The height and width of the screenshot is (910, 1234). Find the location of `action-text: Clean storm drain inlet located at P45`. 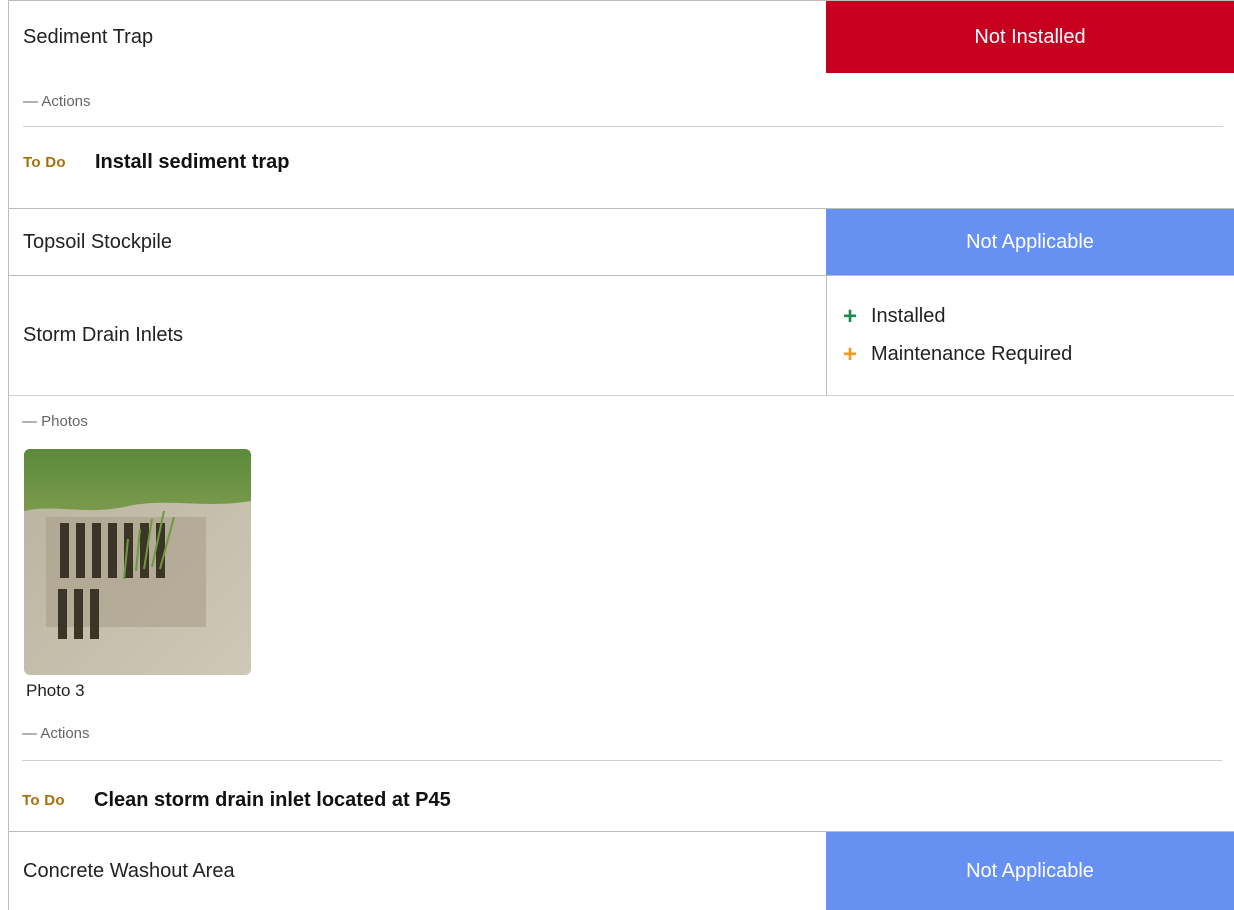

action-text: Clean storm drain inlet located at P45 is located at coordinates (272, 800).